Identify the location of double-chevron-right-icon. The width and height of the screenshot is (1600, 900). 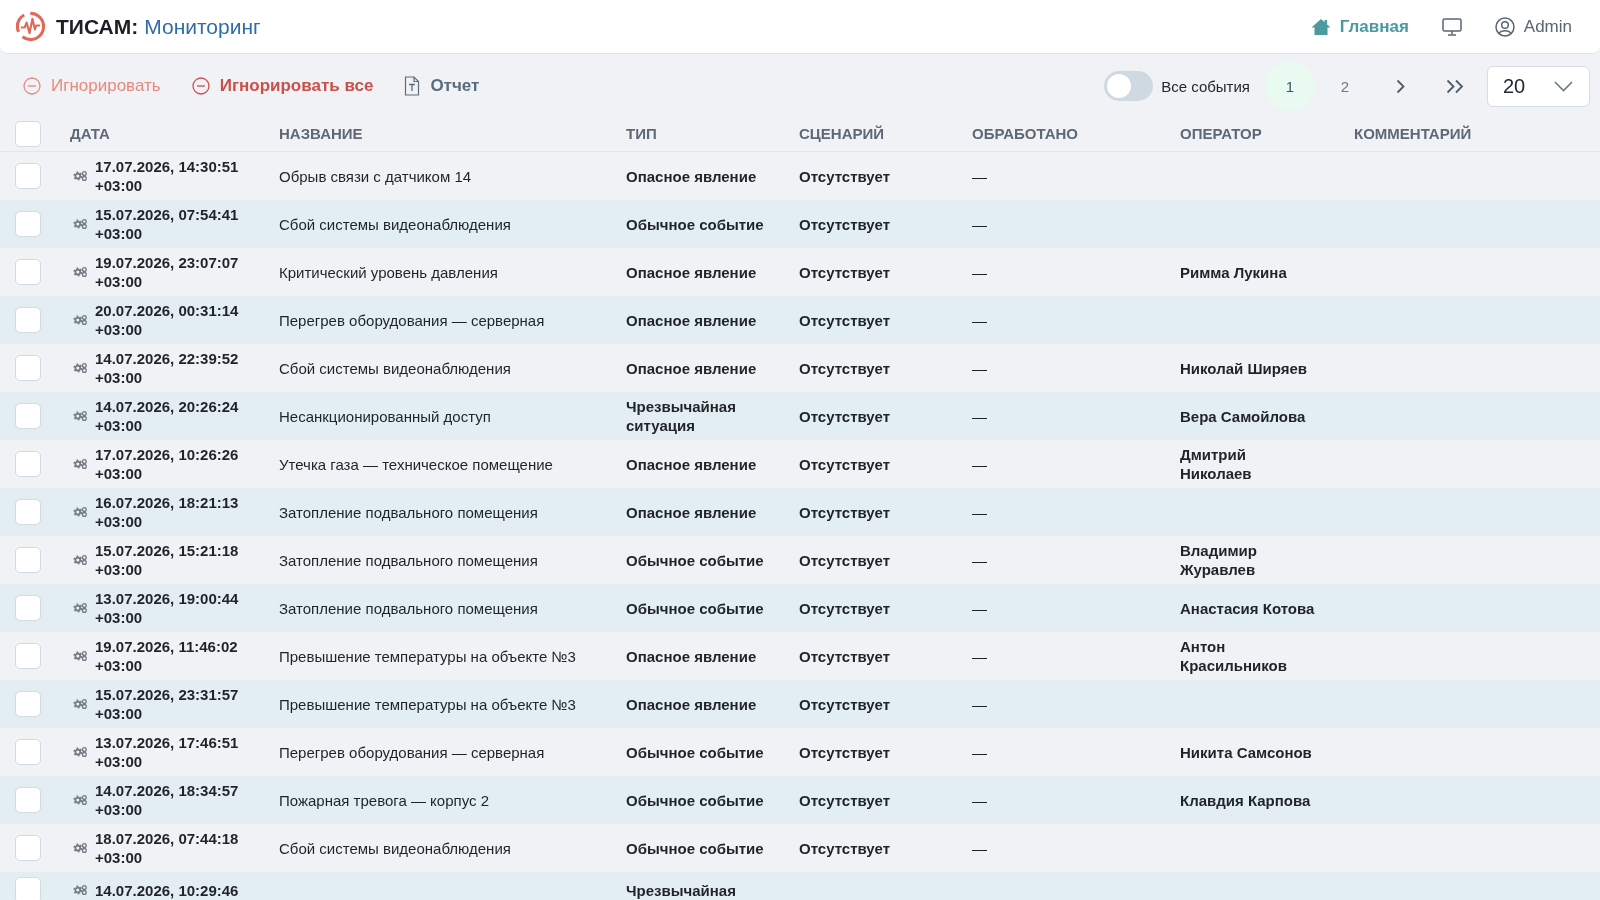
(1455, 86).